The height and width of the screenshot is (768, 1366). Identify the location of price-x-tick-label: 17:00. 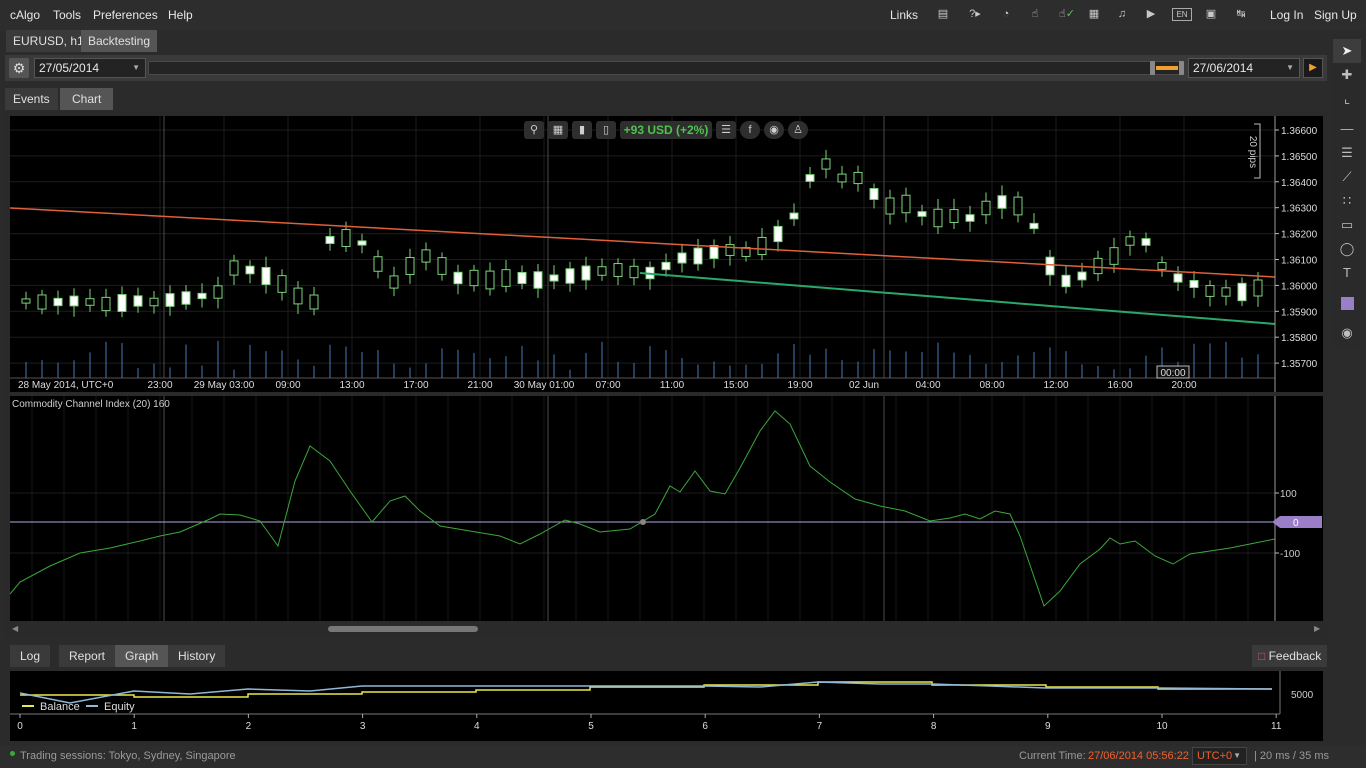
(415, 385).